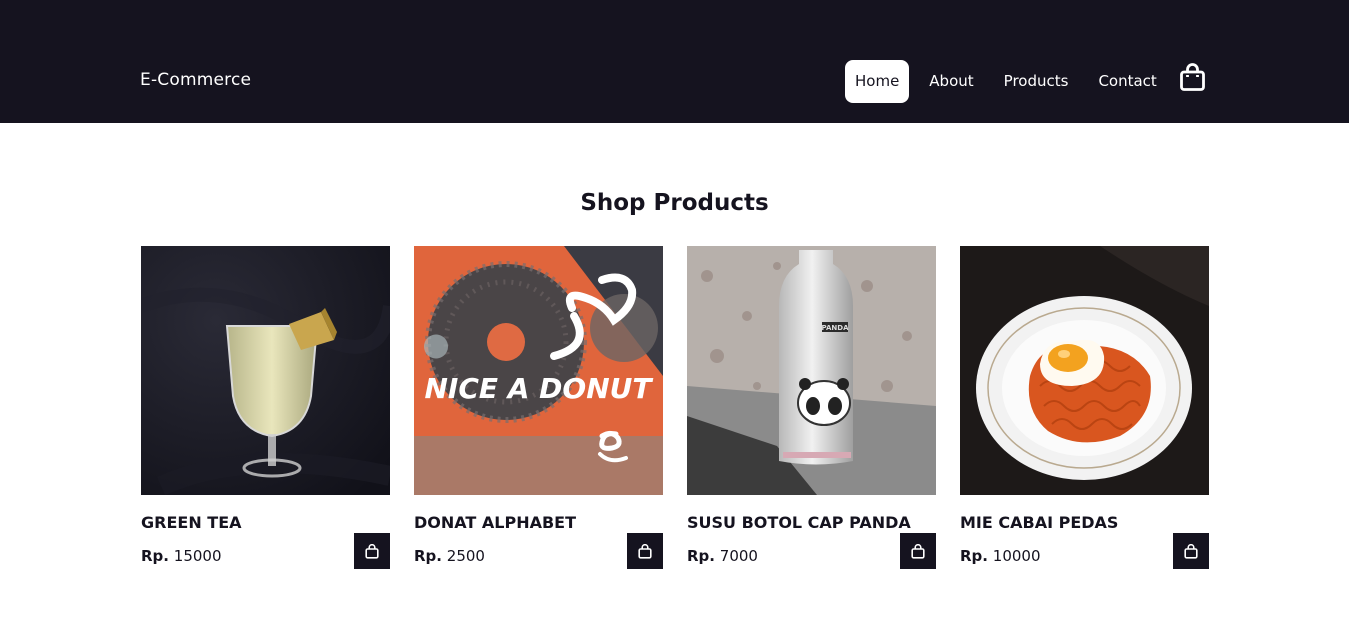 The width and height of the screenshot is (1349, 635). Describe the element at coordinates (495, 522) in the screenshot. I see `product-name: DONAT ALPHABET` at that location.